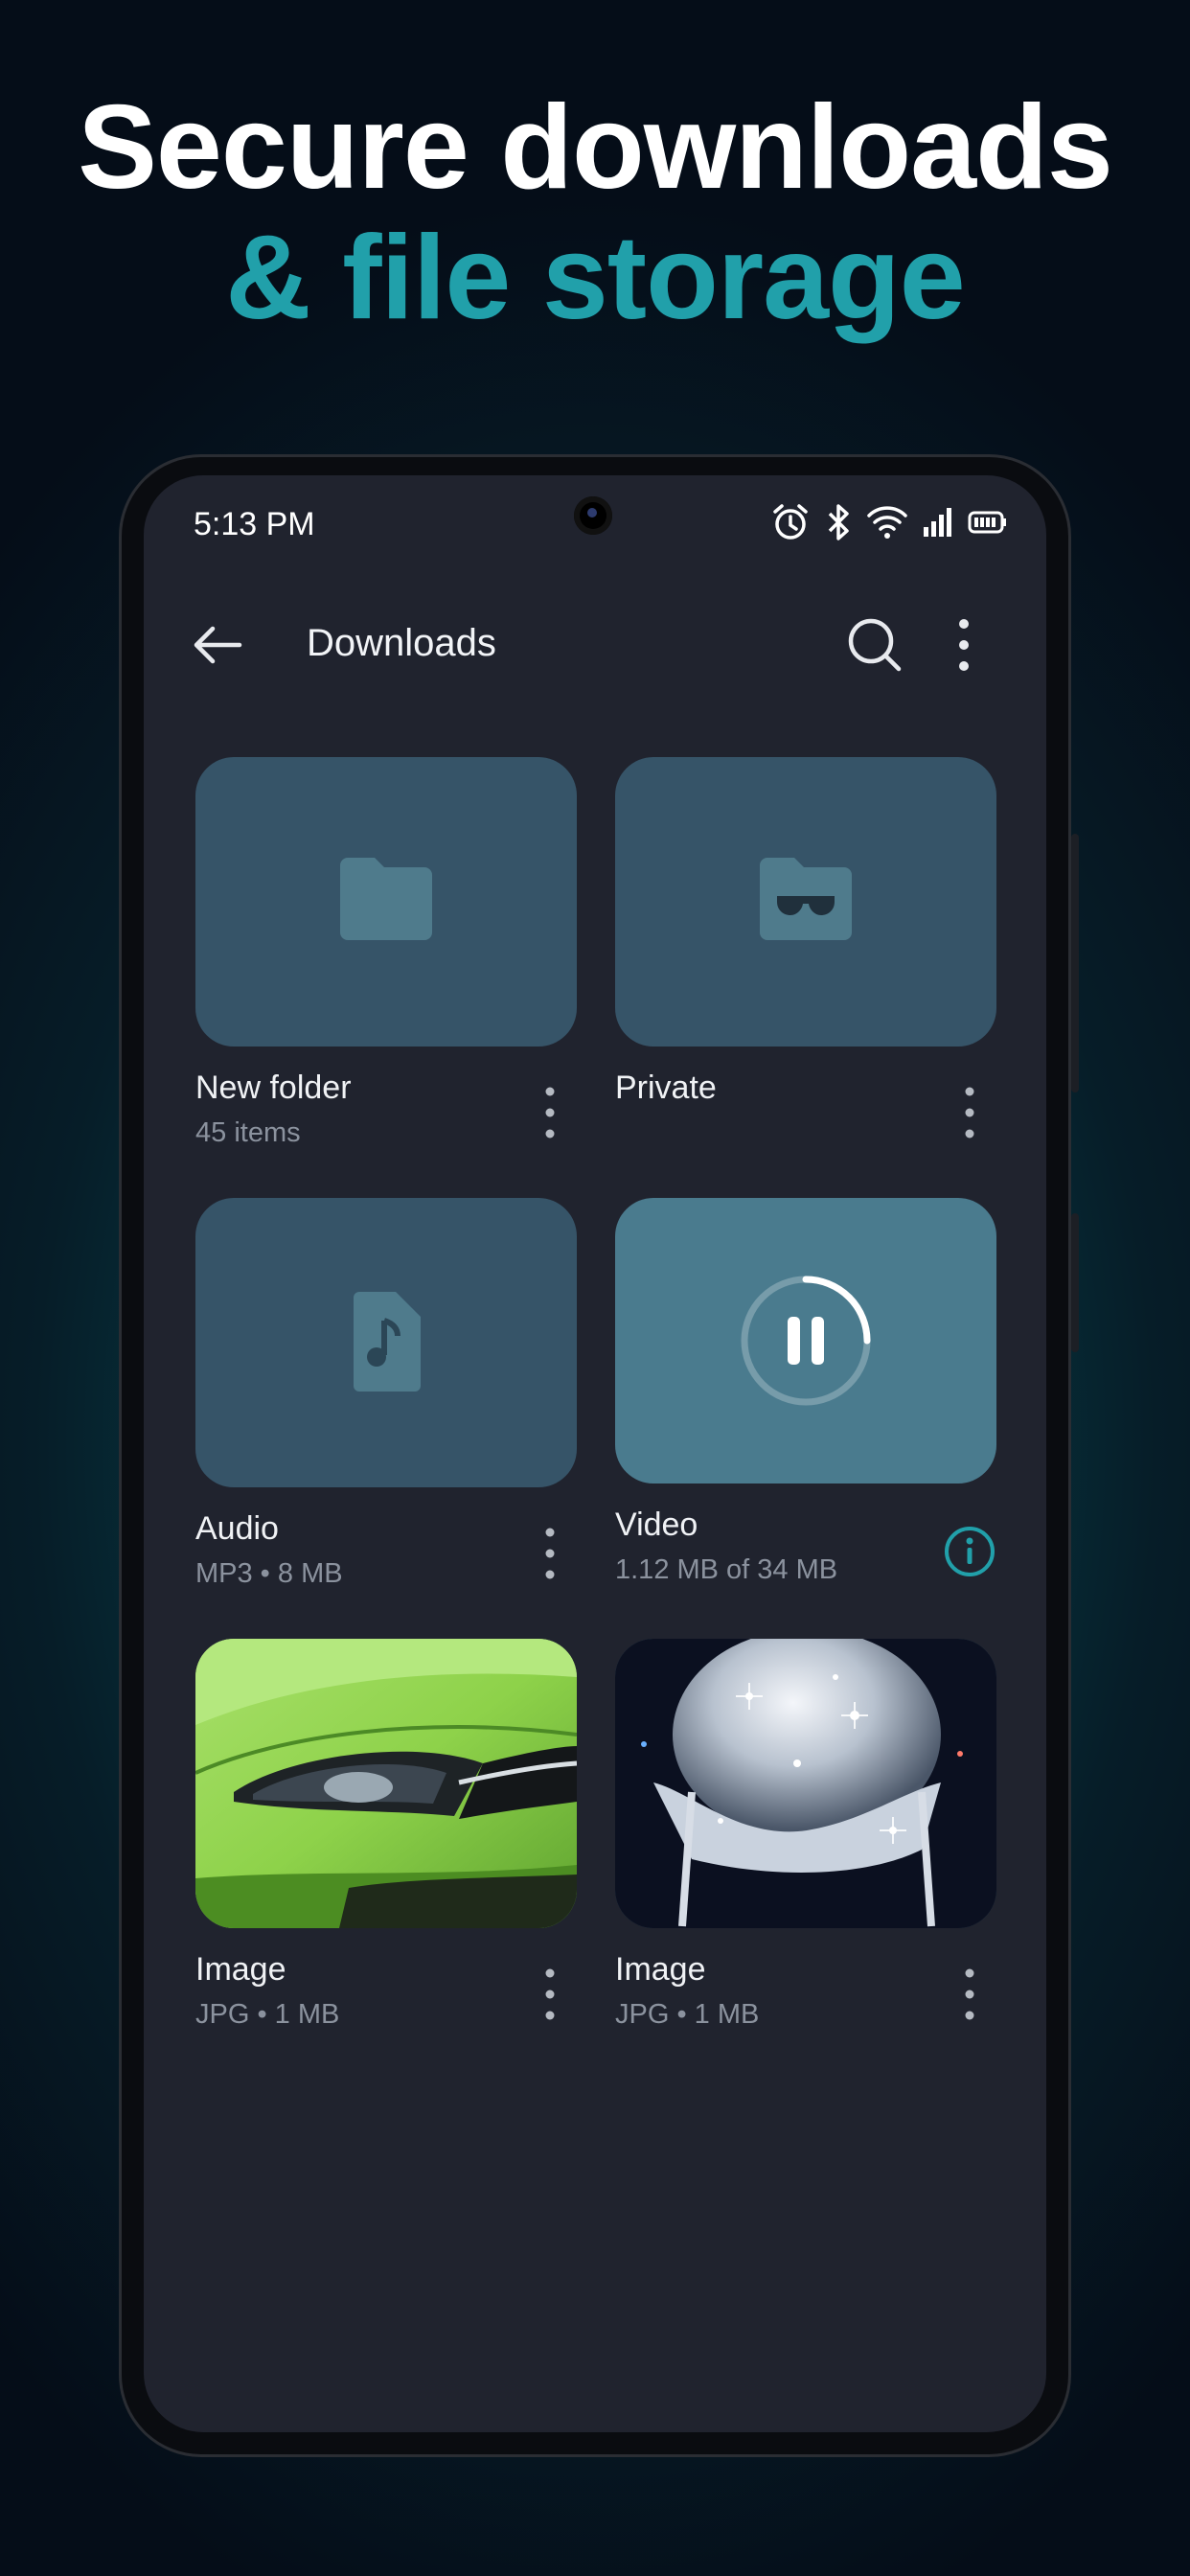 The image size is (1190, 2576). What do you see at coordinates (937, 522) in the screenshot?
I see `signal-icon` at bounding box center [937, 522].